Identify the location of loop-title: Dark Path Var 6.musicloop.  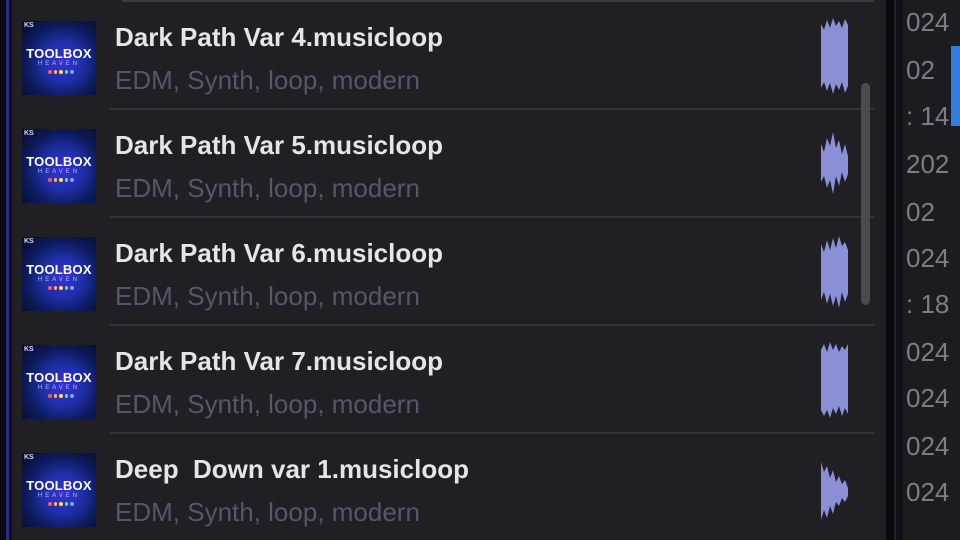
(279, 253).